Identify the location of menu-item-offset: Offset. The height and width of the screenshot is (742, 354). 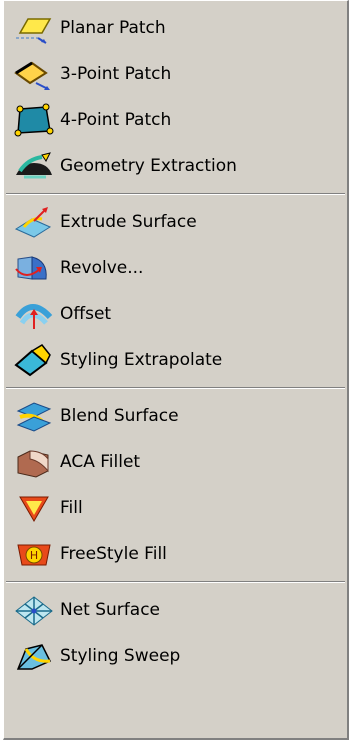
(175, 314).